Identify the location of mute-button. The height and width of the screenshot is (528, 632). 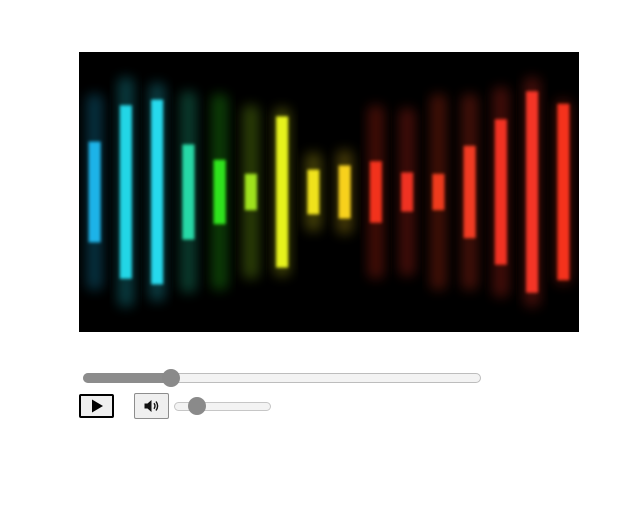
(151, 406).